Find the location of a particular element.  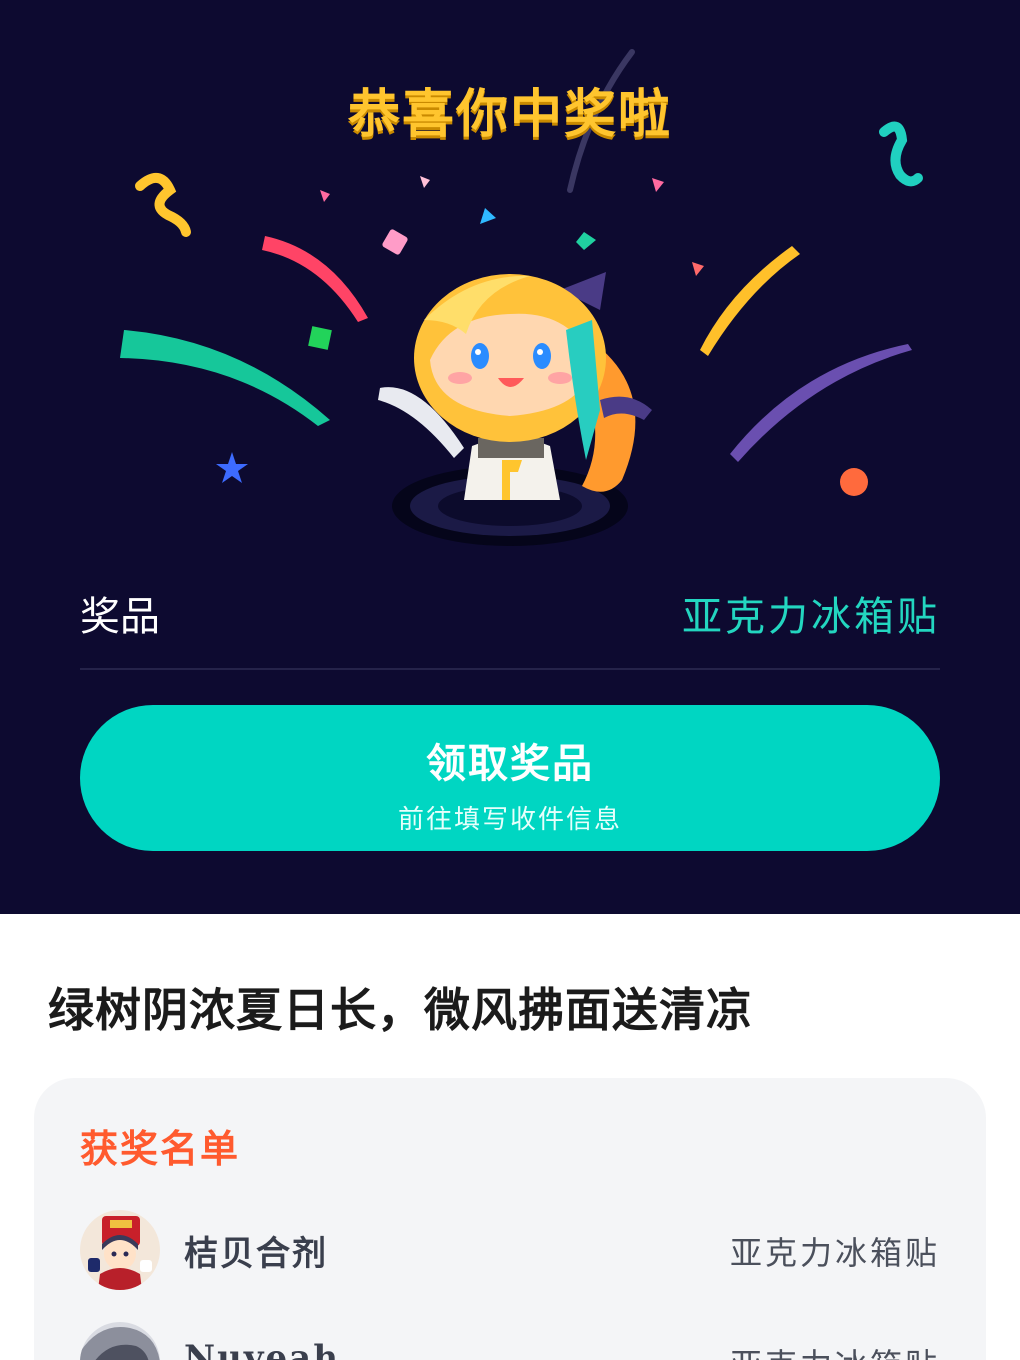

prize-row: 奖品 亚克力冰箱贴 is located at coordinates (510, 625).